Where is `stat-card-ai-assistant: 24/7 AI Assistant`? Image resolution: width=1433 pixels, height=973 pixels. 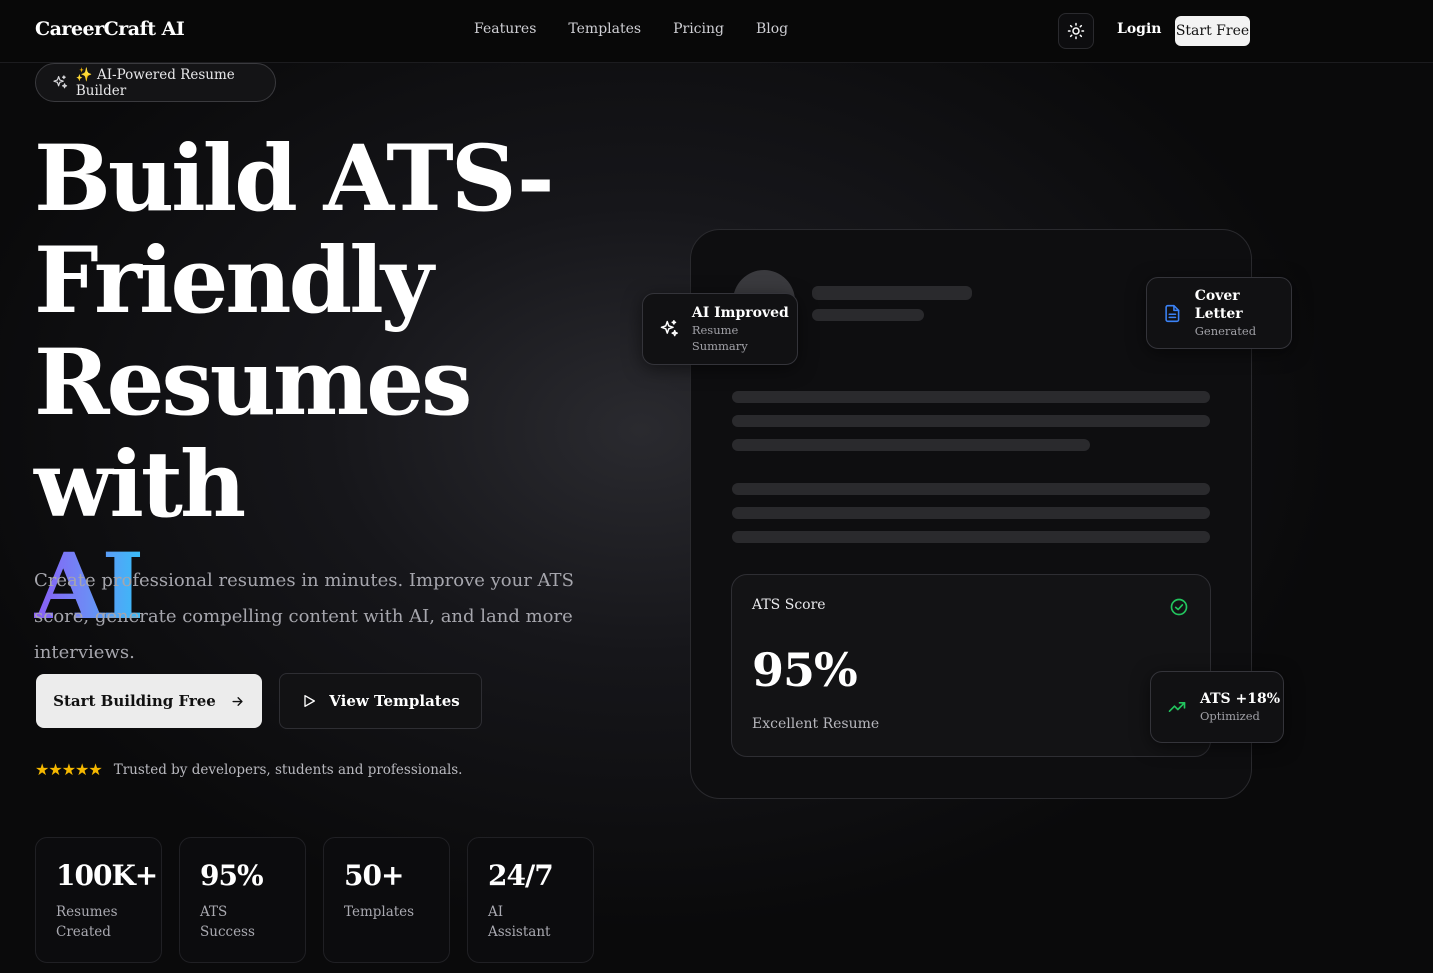
stat-card-ai-assistant: 24/7 AI Assistant is located at coordinates (530, 900).